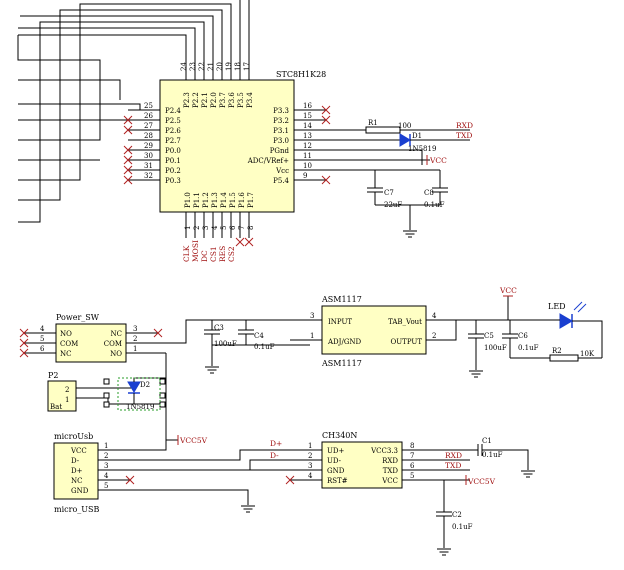 This screenshot has width=624, height=570. What do you see at coordinates (42, 339) in the screenshot?
I see `sw-left-pin: 5` at bounding box center [42, 339].